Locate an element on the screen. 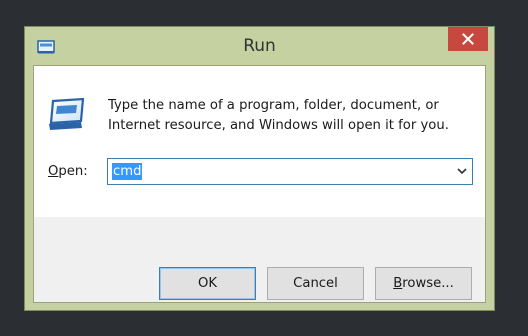 The height and width of the screenshot is (336, 528). title-bar: Run is located at coordinates (259, 46).